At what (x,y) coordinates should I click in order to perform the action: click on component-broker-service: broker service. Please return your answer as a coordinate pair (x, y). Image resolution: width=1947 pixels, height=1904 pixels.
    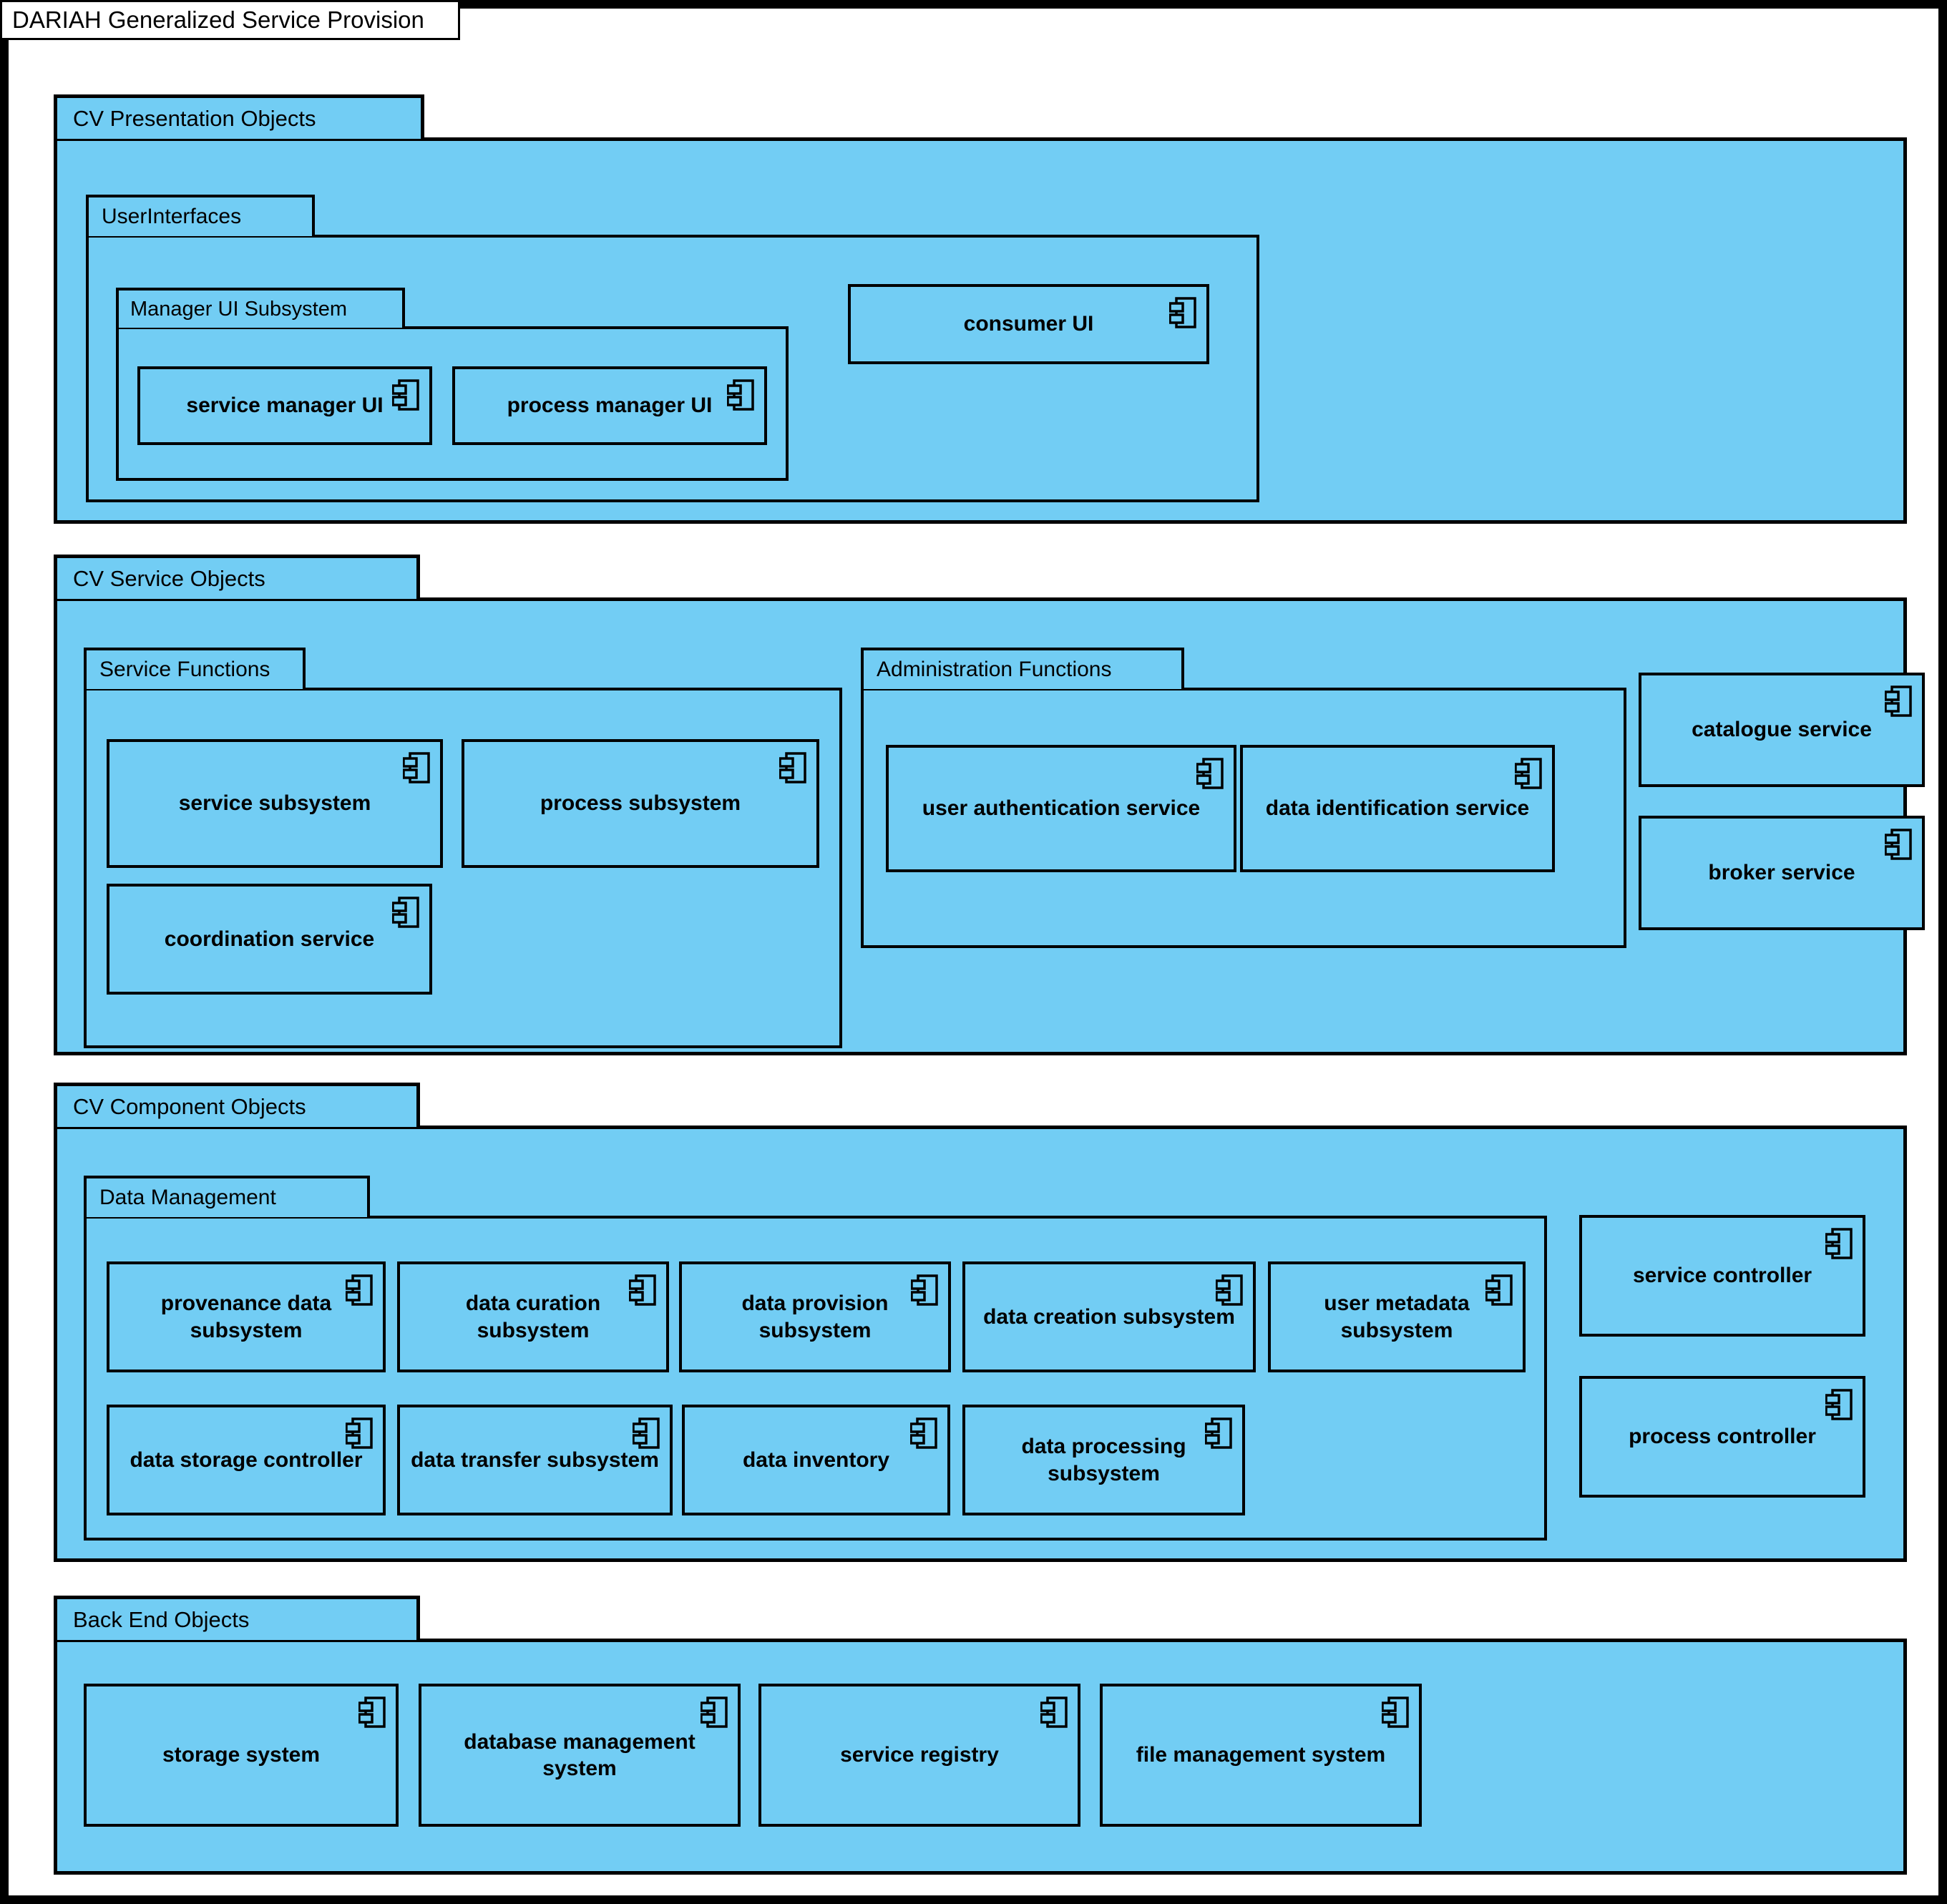
    Looking at the image, I should click on (1782, 873).